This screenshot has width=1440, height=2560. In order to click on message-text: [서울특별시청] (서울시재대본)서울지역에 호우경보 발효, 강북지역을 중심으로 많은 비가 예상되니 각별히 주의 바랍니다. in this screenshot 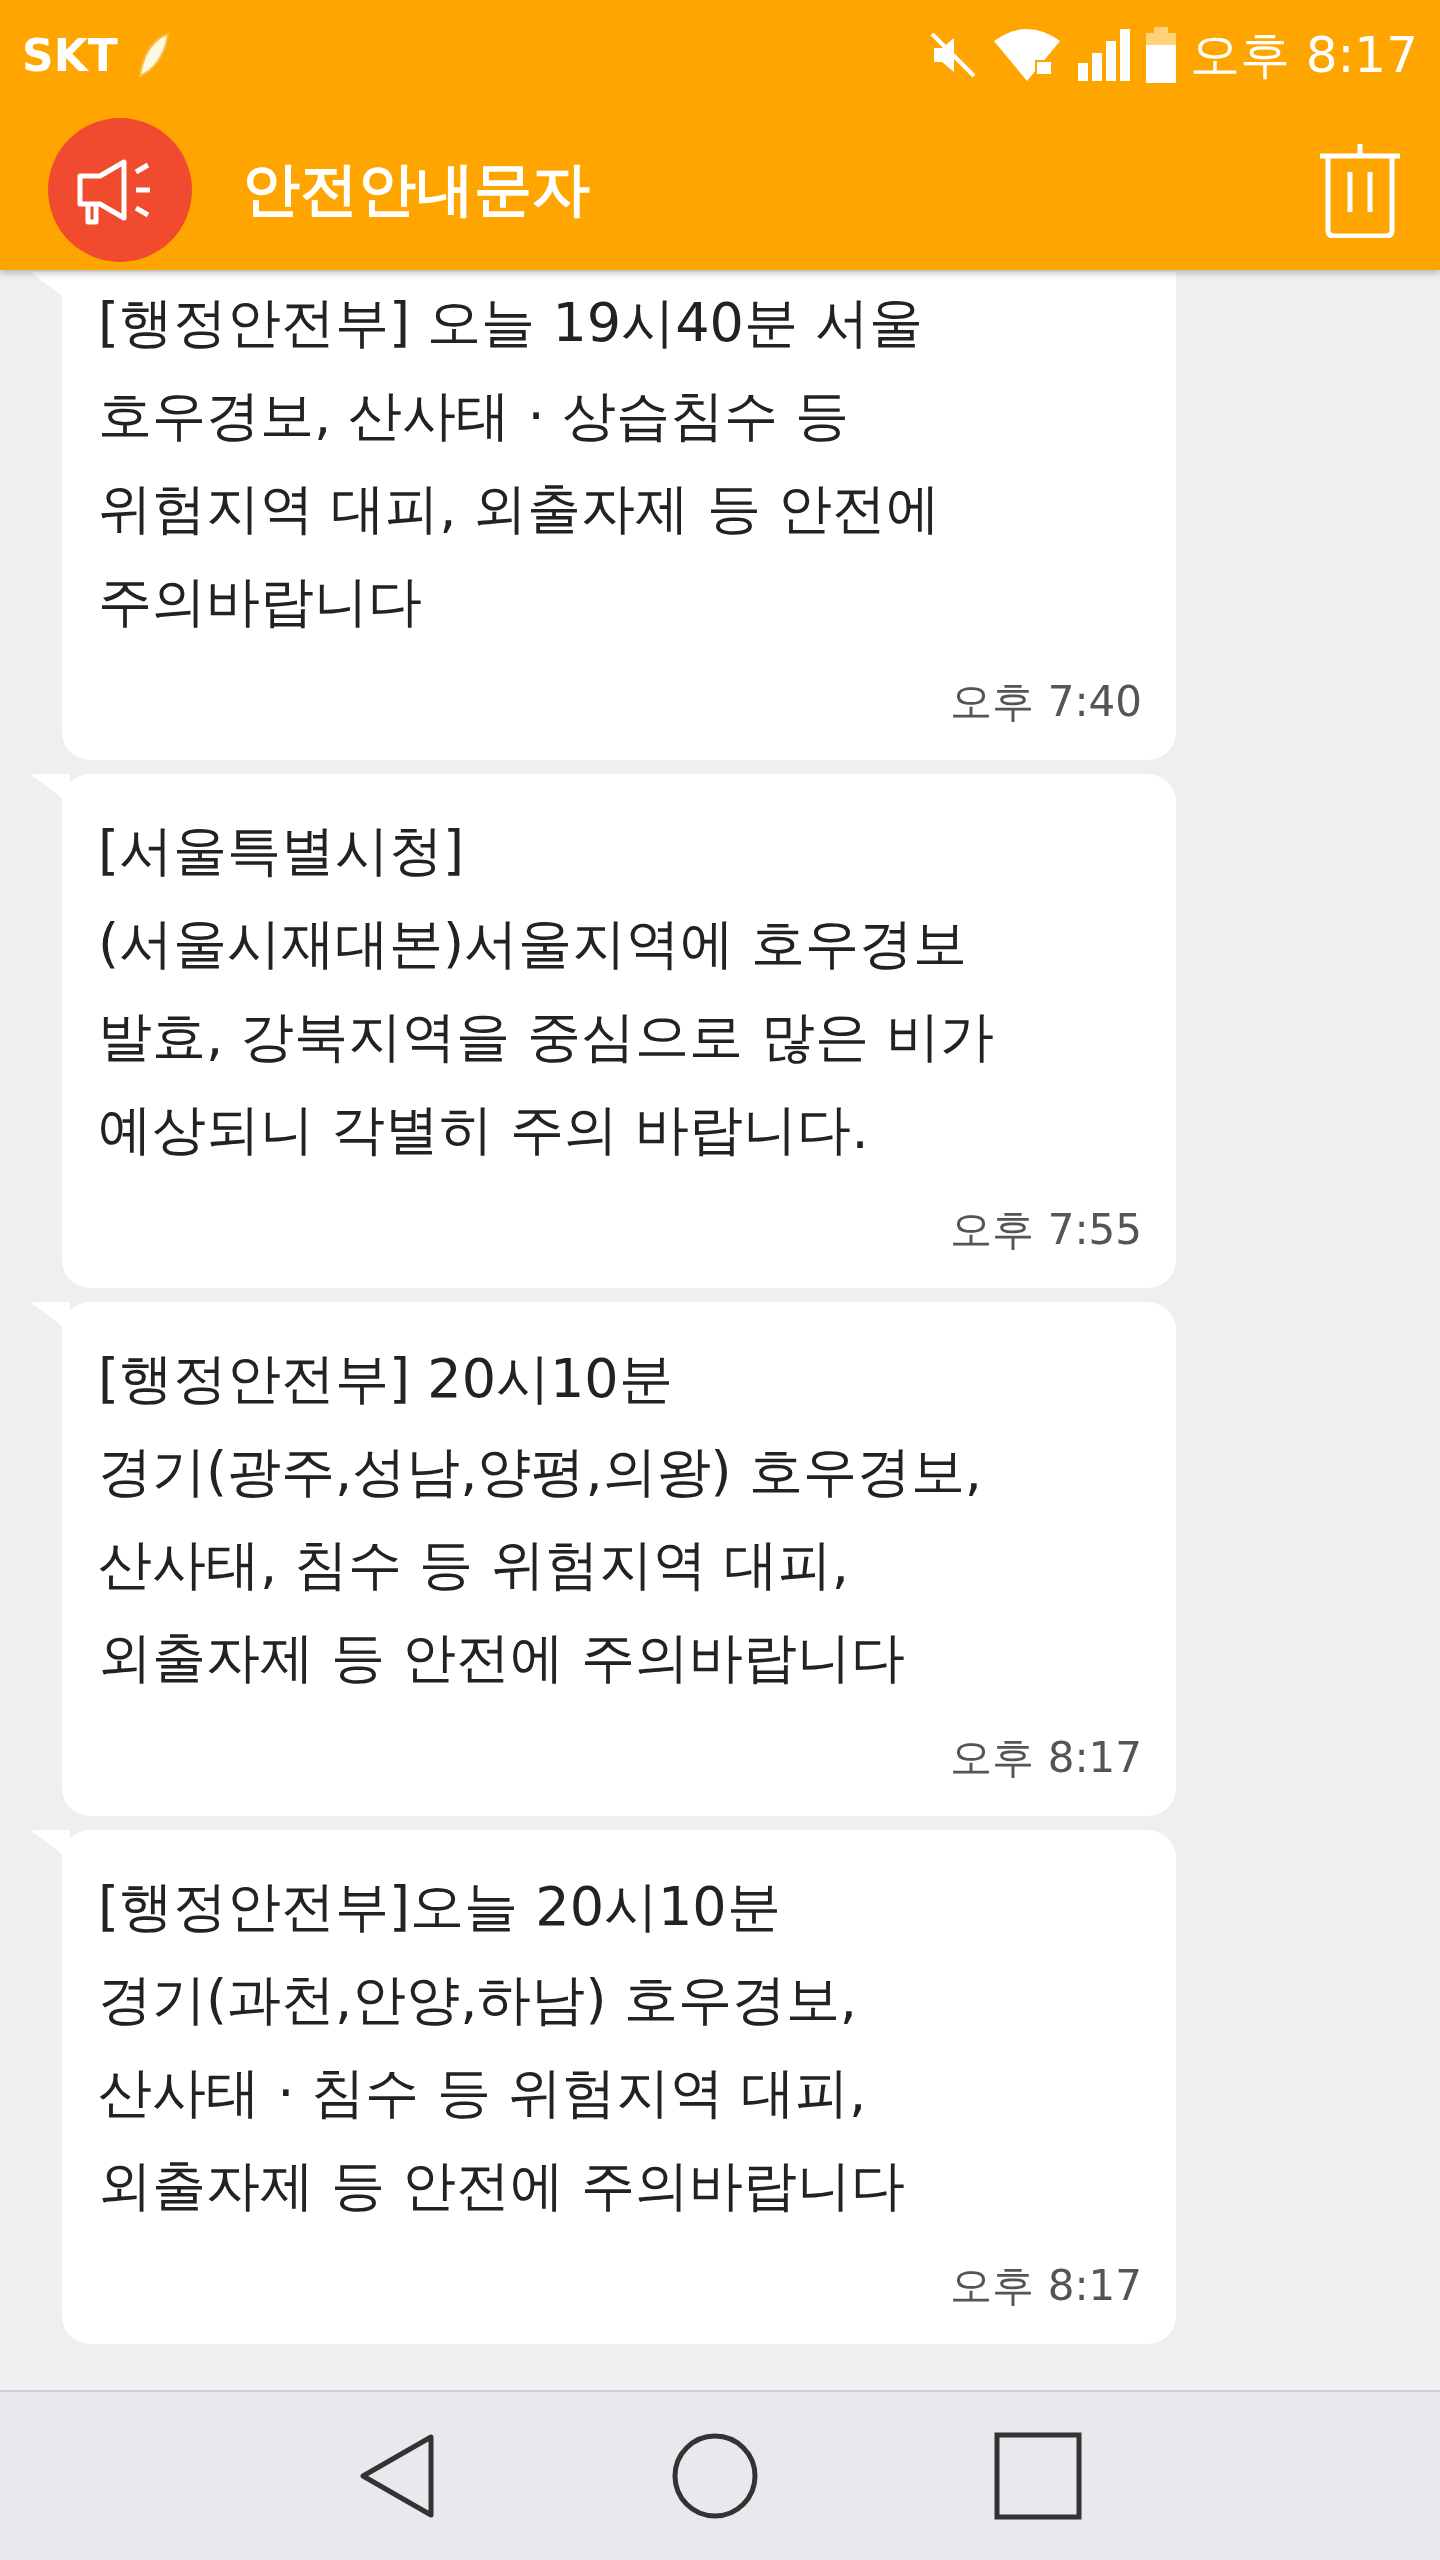, I will do `click(546, 990)`.